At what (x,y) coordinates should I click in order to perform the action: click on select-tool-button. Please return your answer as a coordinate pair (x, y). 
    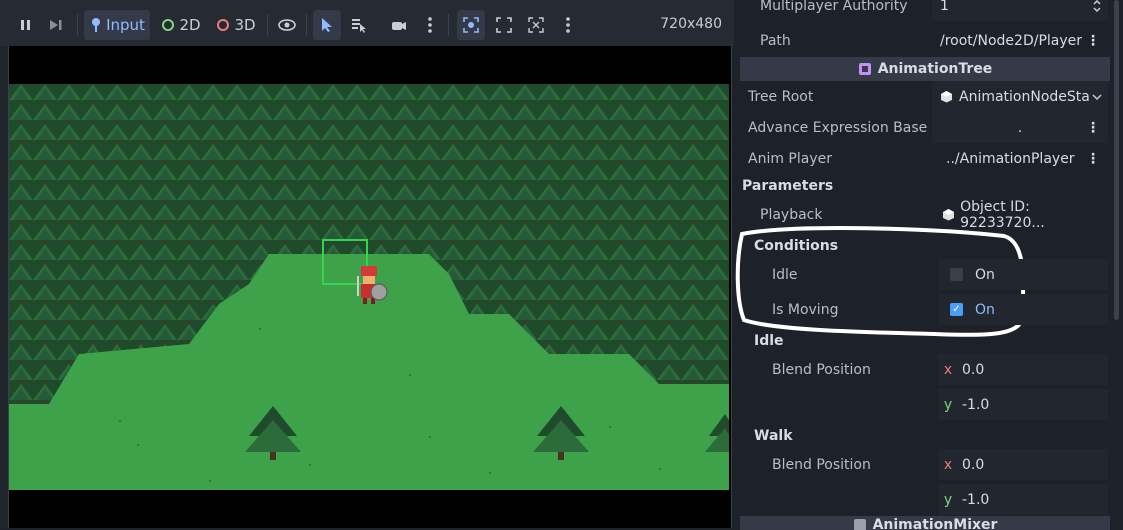
    Looking at the image, I should click on (327, 25).